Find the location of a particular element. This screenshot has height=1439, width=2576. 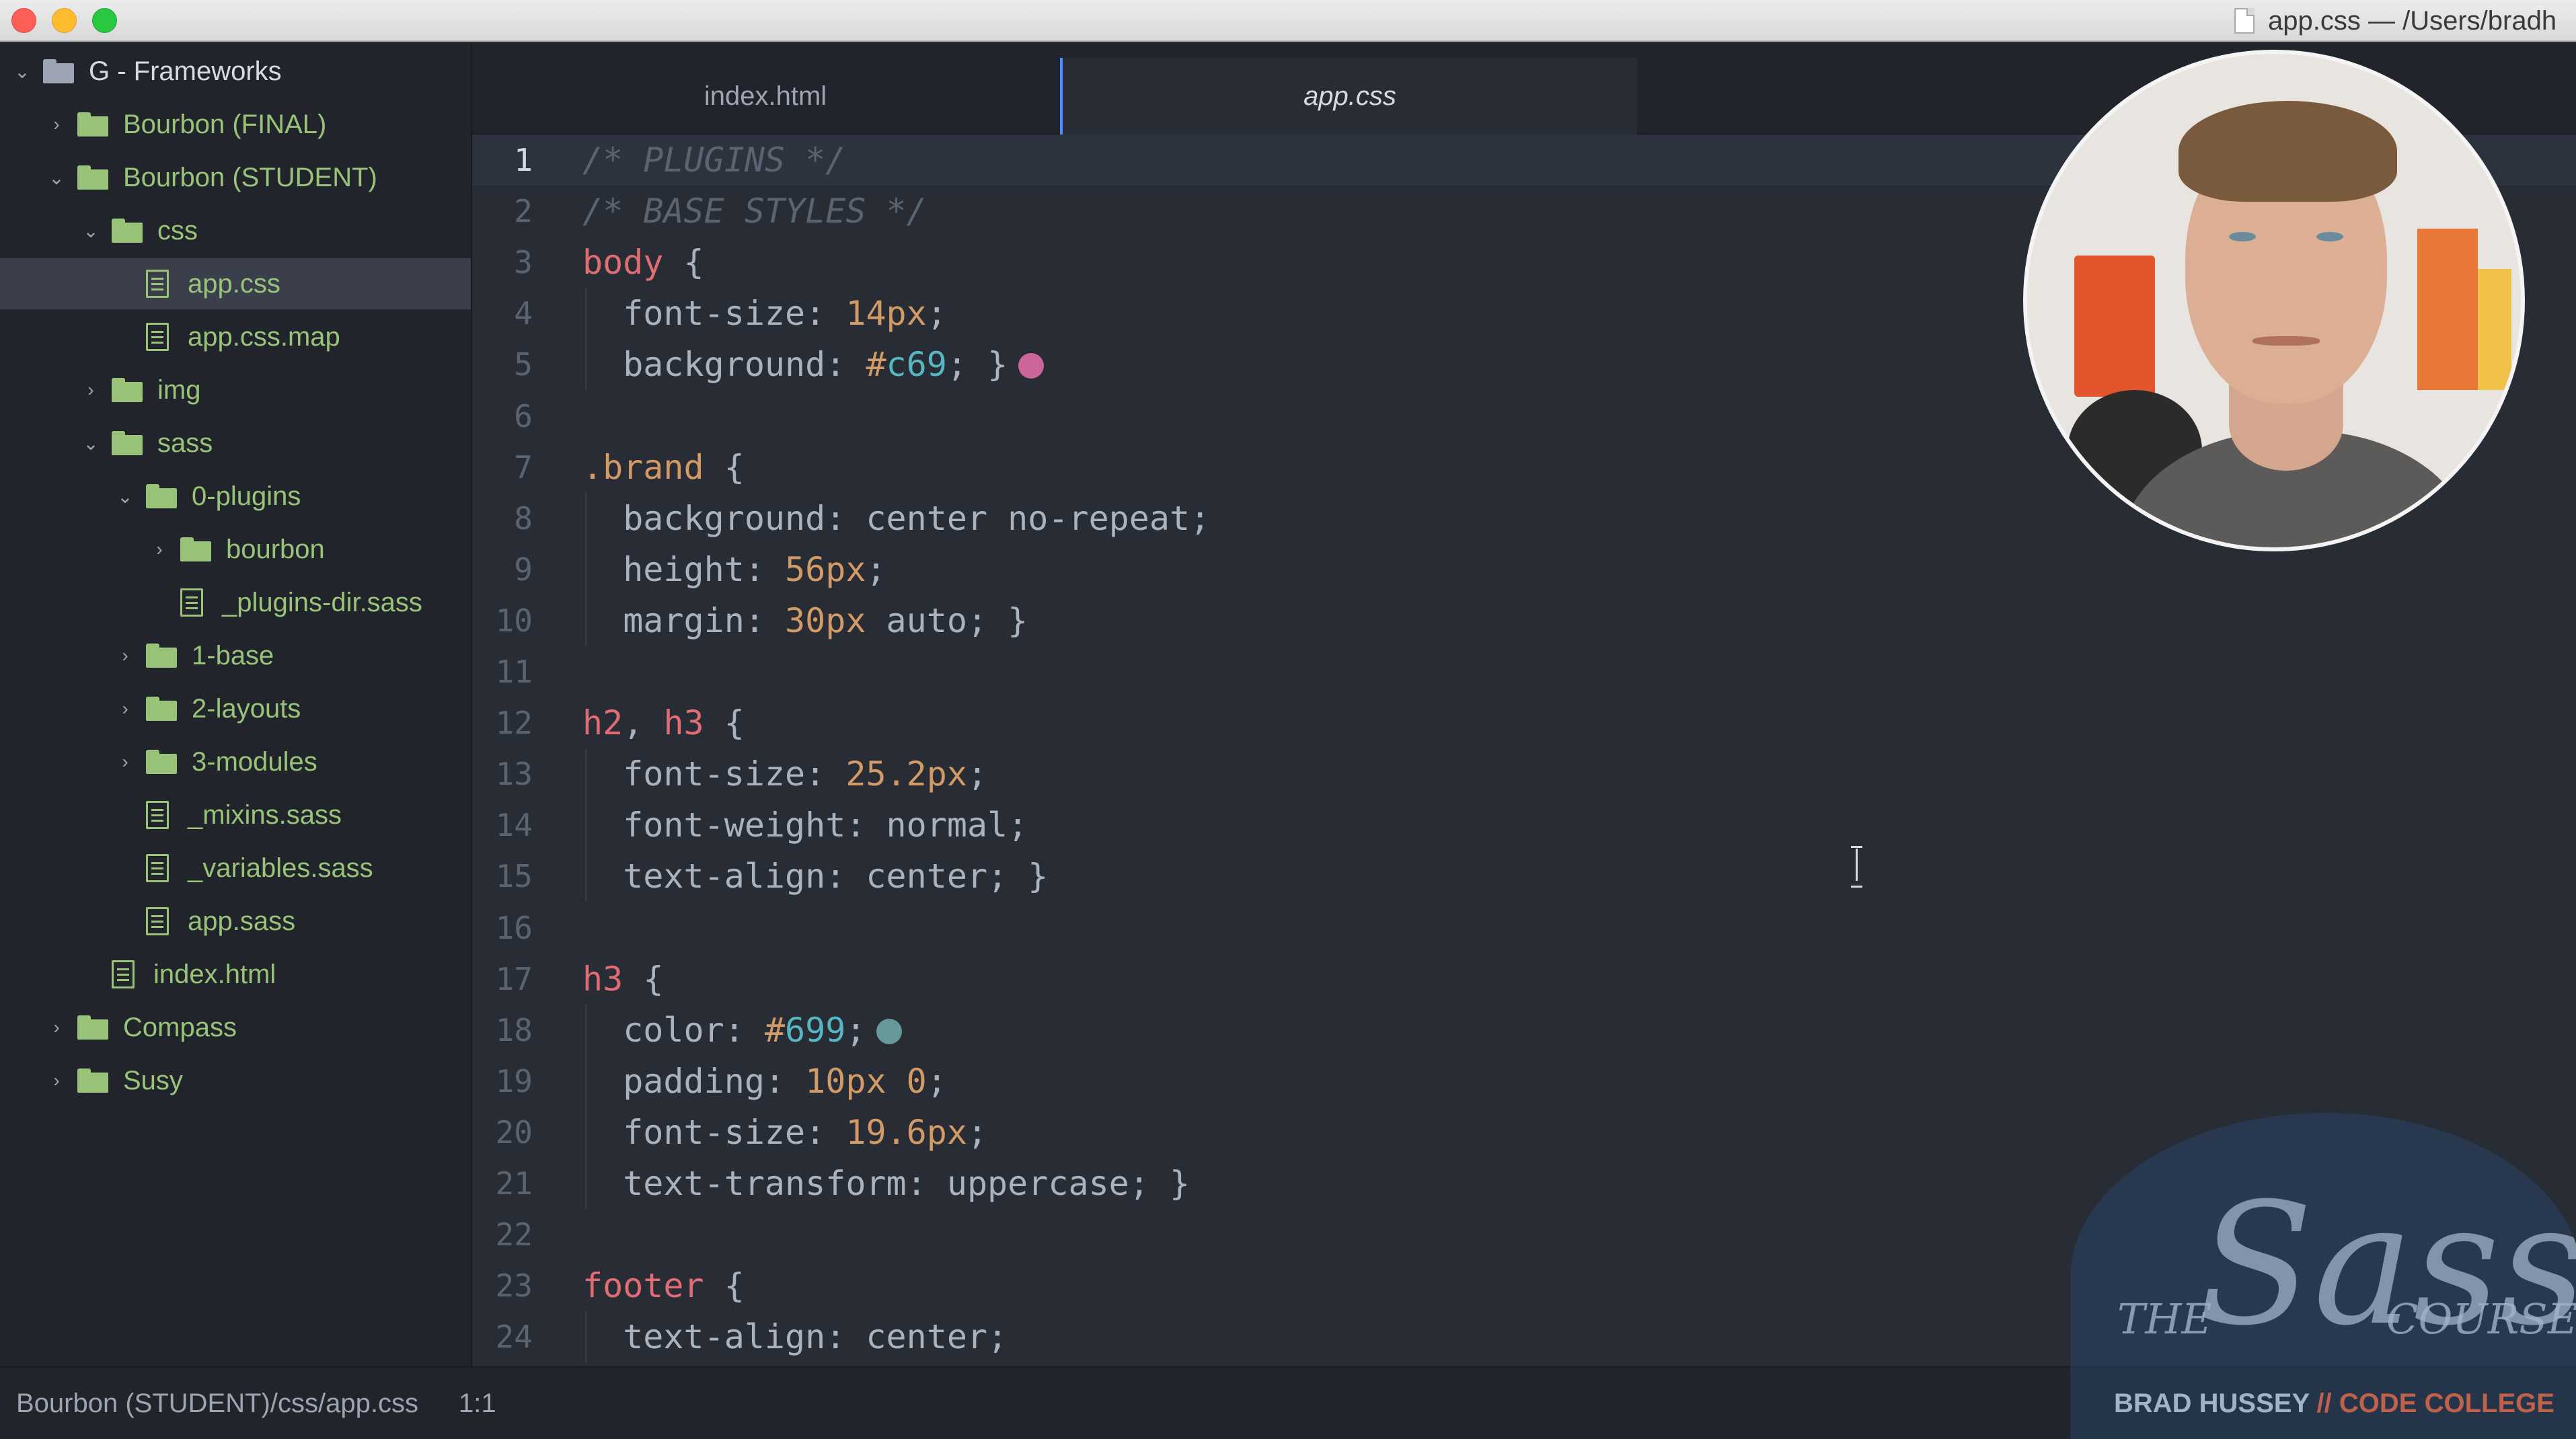

tree-folder: › bourbon is located at coordinates (235, 549).